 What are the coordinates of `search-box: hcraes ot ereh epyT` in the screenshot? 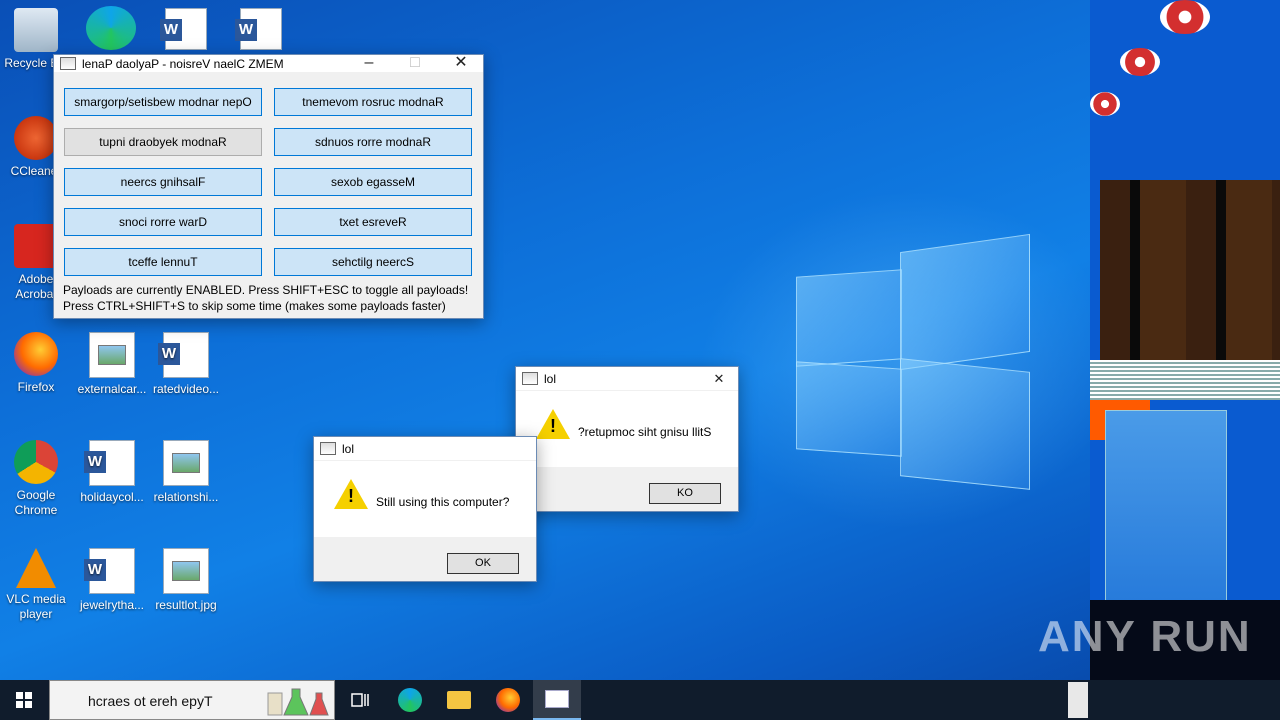 It's located at (192, 700).